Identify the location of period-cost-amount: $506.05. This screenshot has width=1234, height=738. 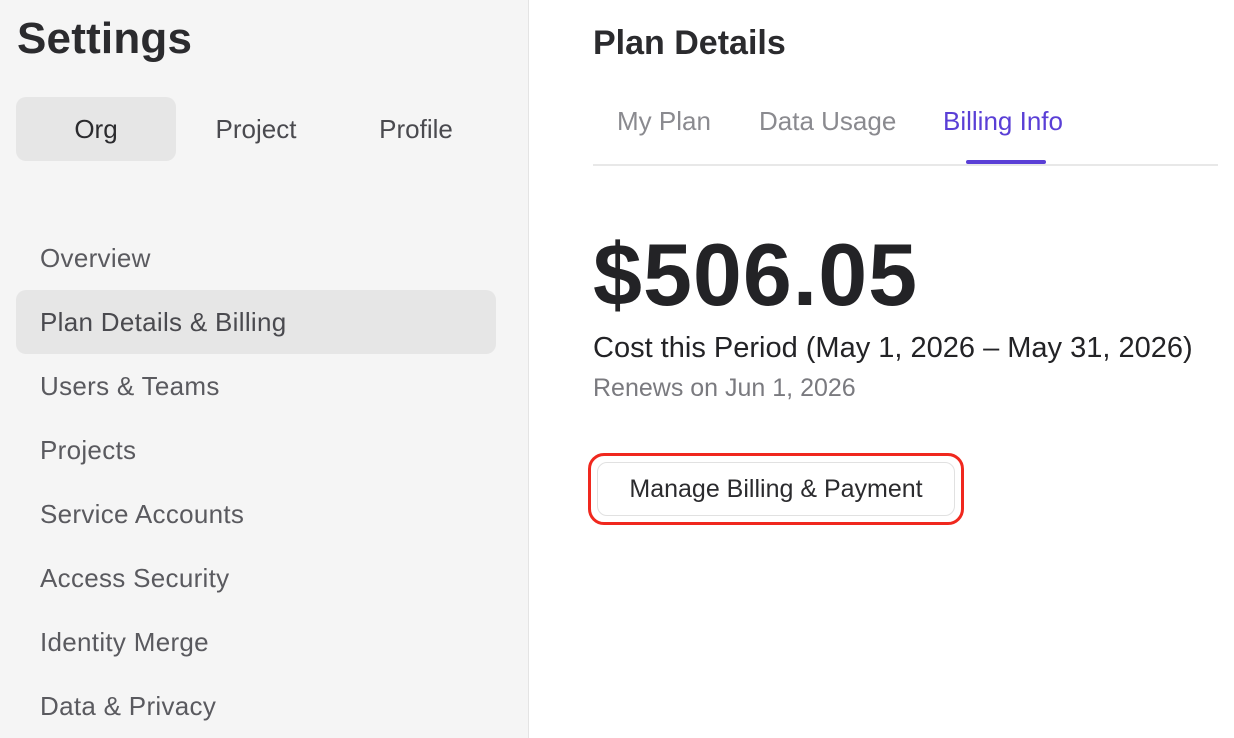
(756, 274).